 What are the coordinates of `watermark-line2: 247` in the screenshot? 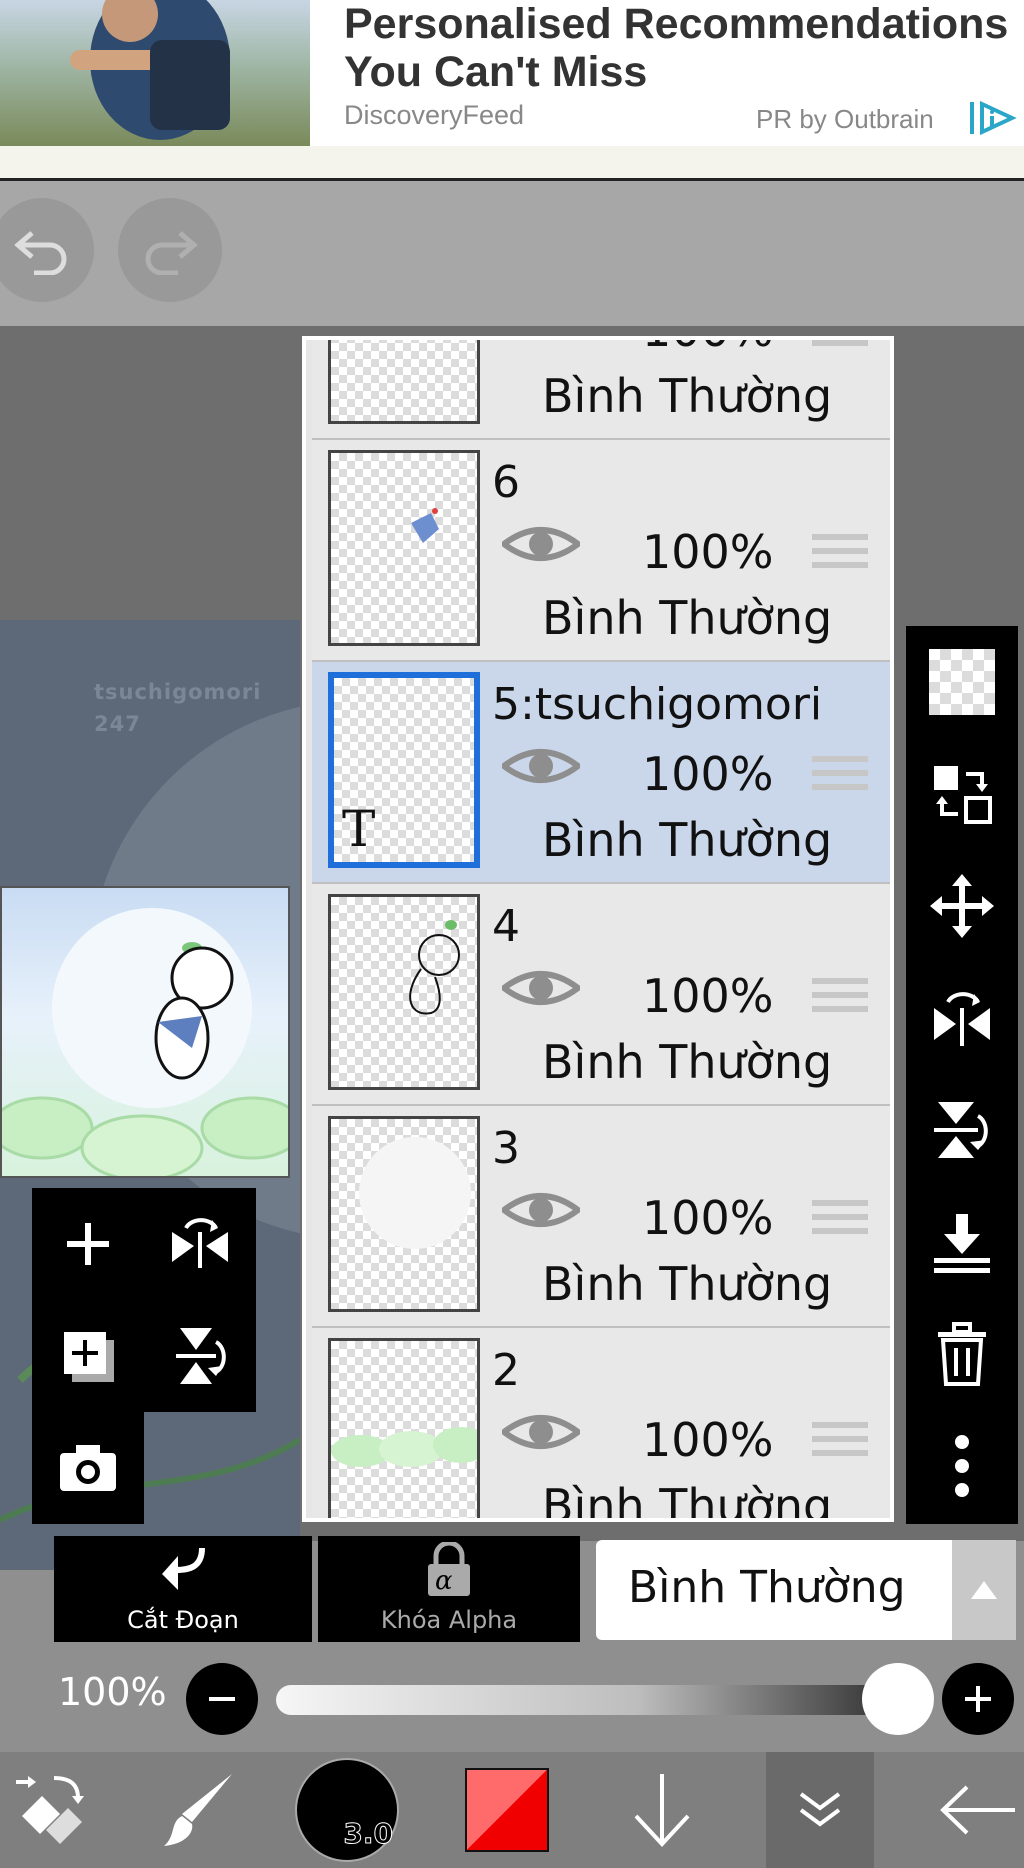 It's located at (117, 724).